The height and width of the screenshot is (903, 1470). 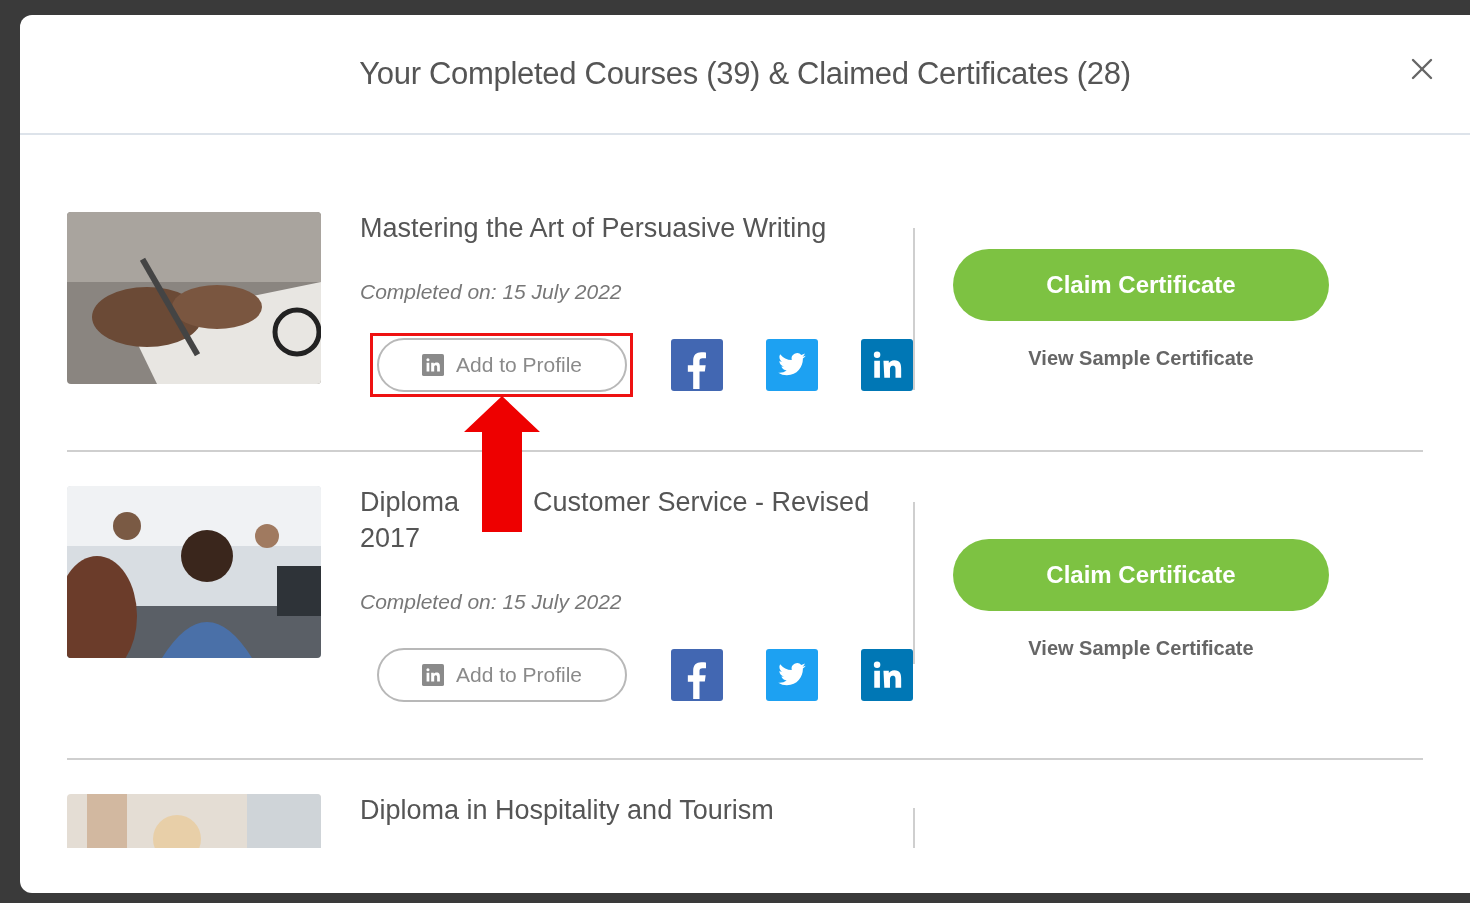 I want to click on course-title: Diploma in Hospitality and Tourism, so click(x=567, y=810).